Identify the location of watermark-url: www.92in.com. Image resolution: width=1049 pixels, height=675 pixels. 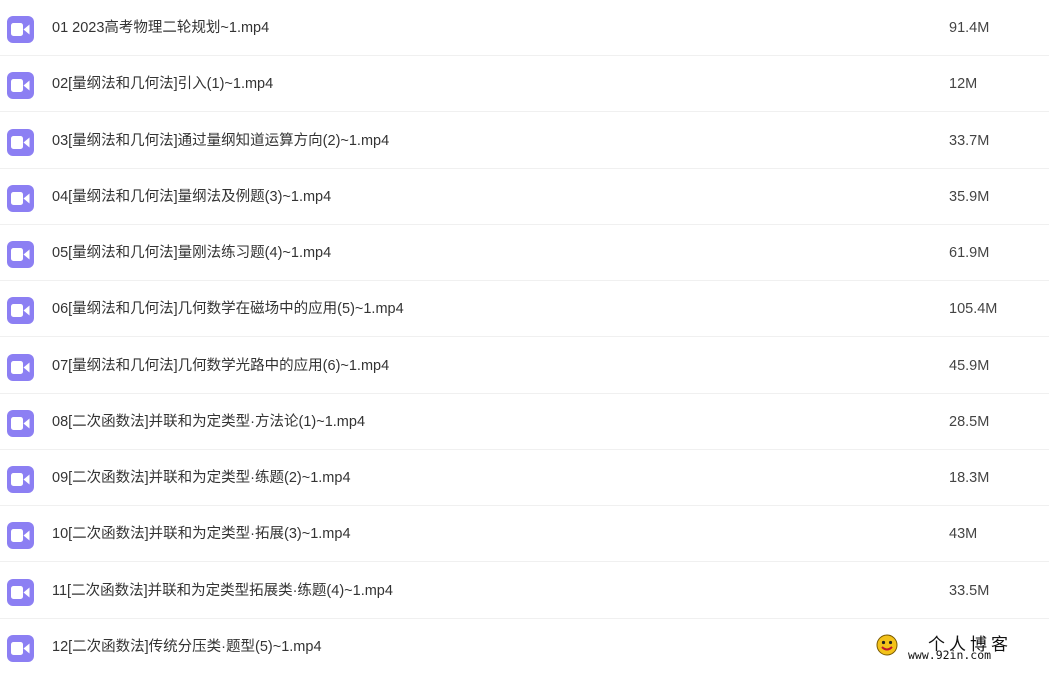
(950, 655).